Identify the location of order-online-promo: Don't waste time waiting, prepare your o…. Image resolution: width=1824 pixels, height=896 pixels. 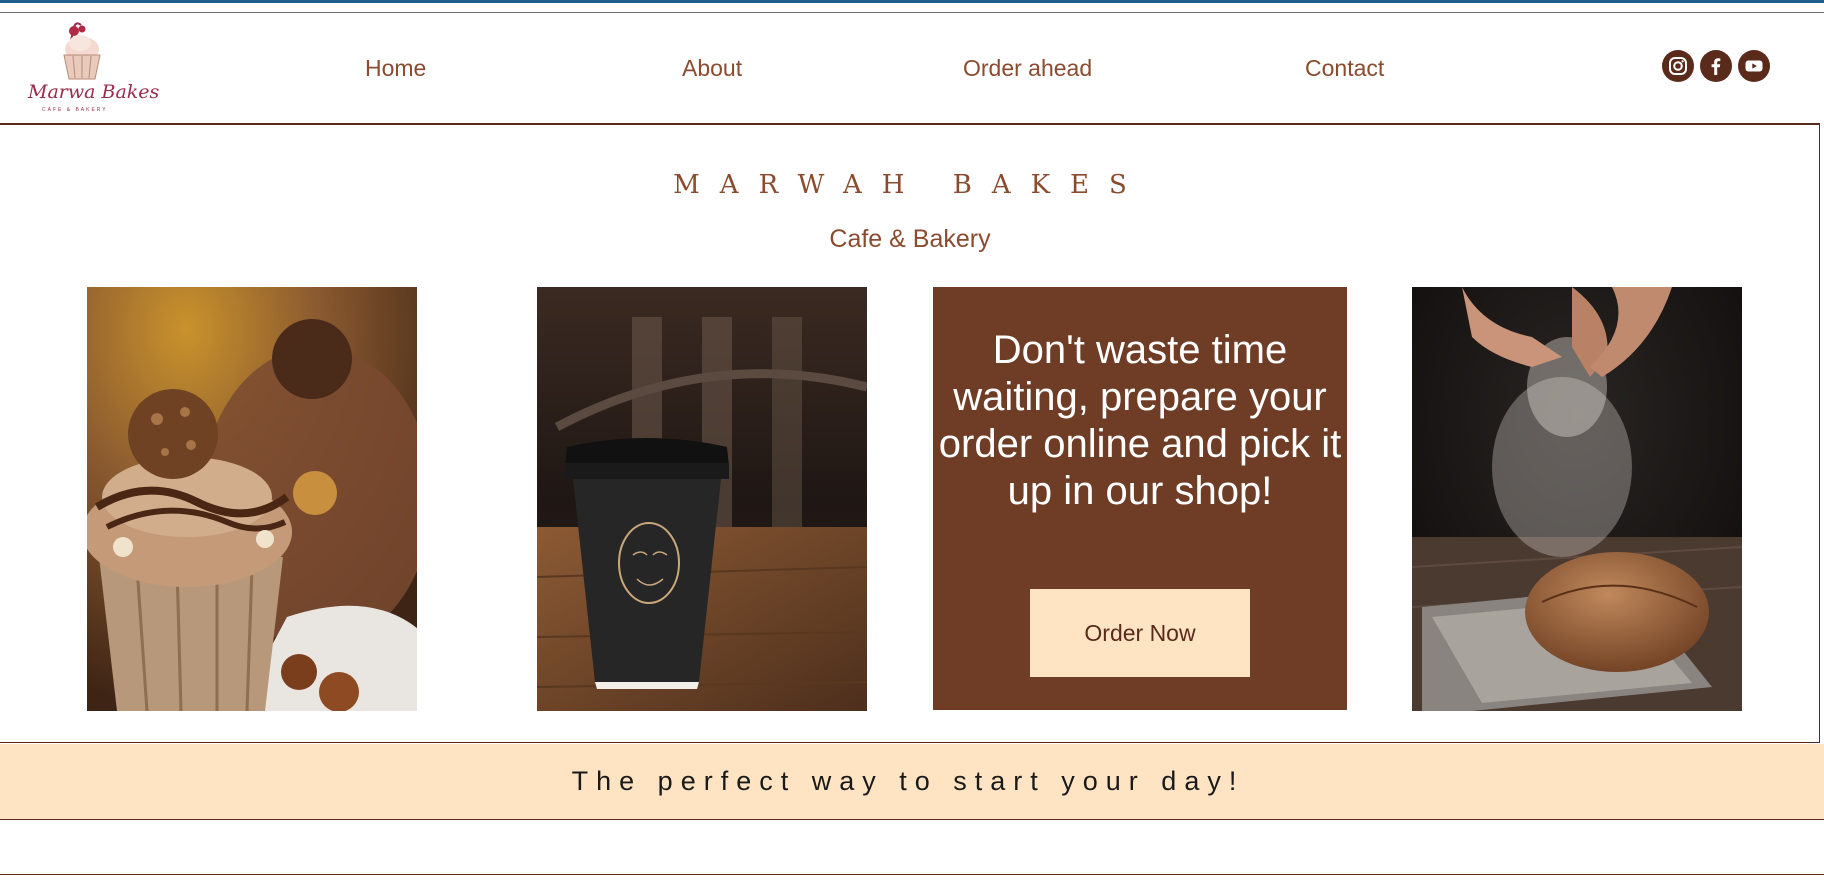
(1140, 498).